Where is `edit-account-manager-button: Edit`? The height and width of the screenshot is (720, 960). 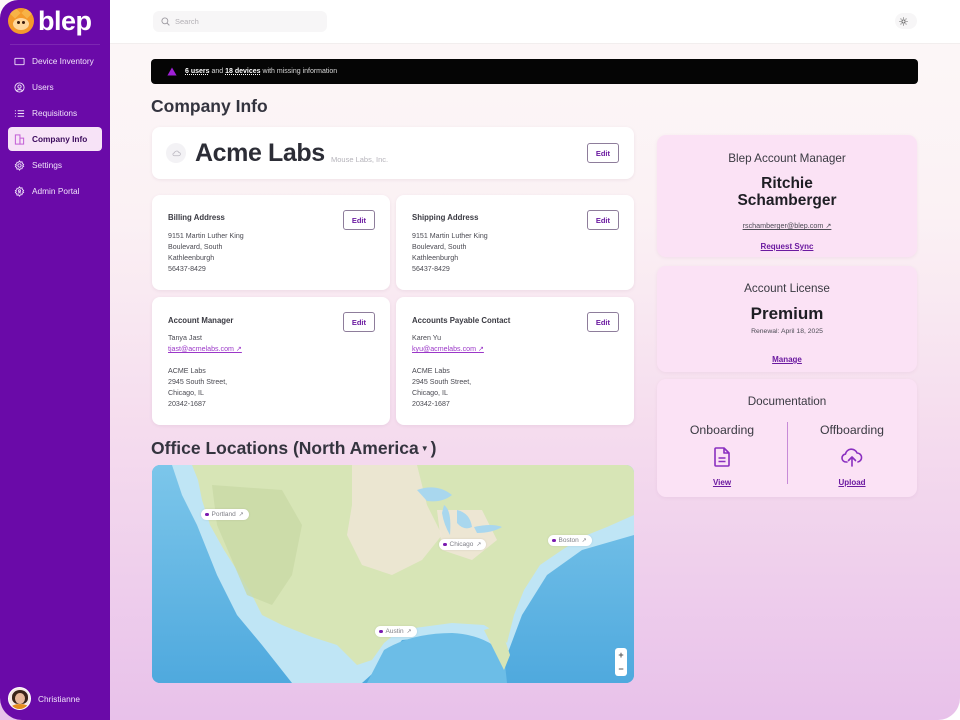
edit-account-manager-button: Edit is located at coordinates (358, 322).